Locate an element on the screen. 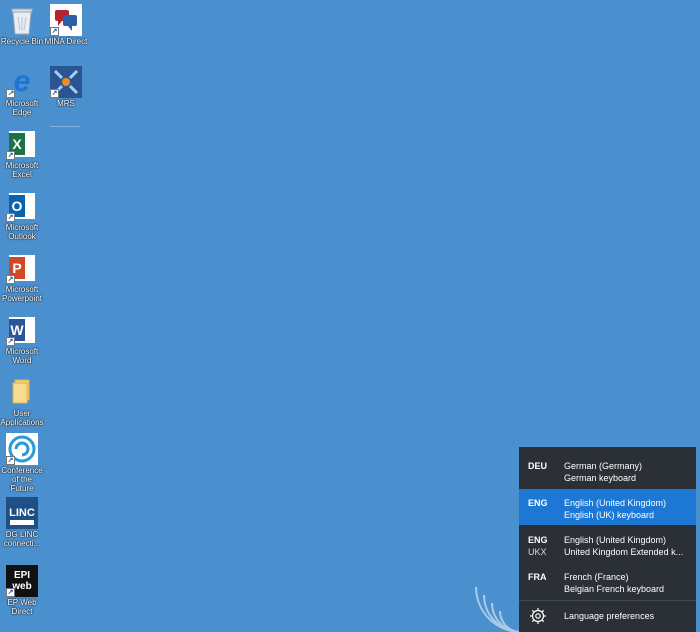 The image size is (700, 632). desktop-icon-outlook: O ↗ Microsoft Outlook is located at coordinates (22, 215).